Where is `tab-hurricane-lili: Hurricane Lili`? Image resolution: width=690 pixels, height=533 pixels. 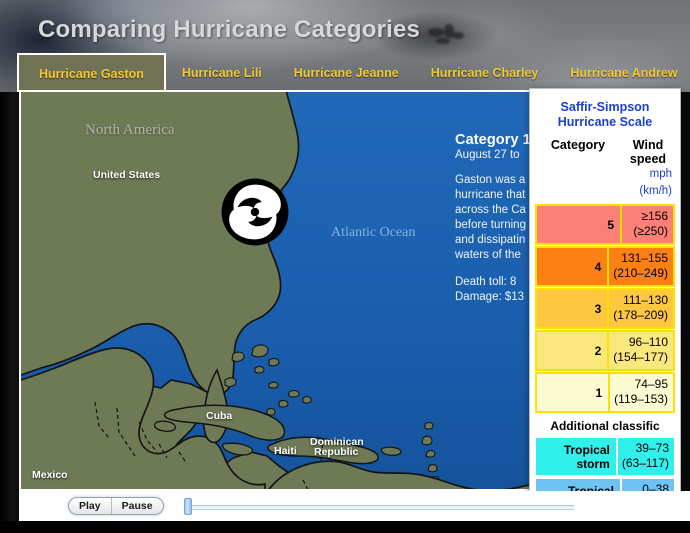
tab-hurricane-lili: Hurricane Lili is located at coordinates (222, 72).